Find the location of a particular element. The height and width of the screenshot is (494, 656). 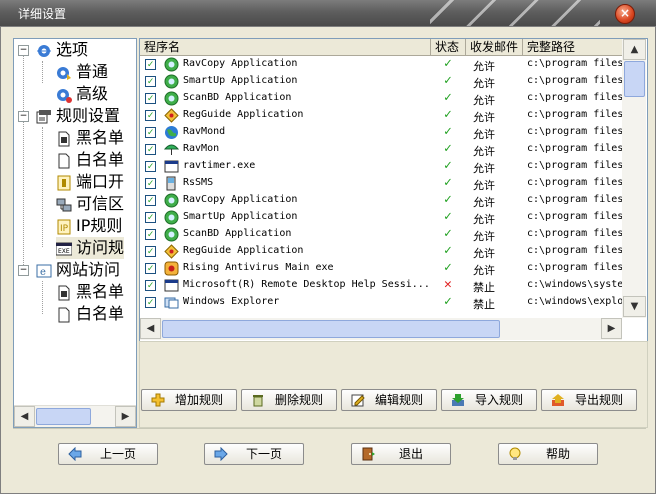

svg-text: EXE is located at coordinates (64, 251).